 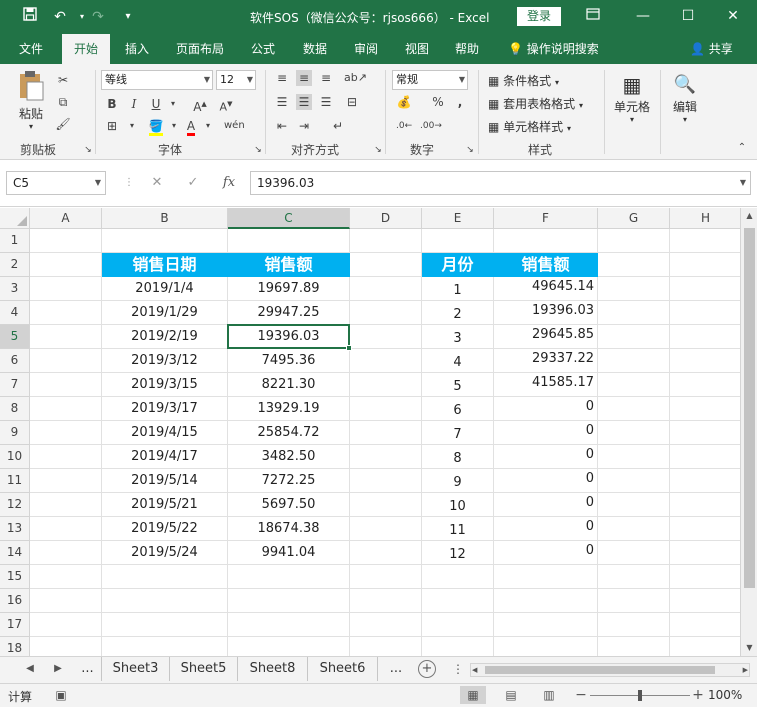 What do you see at coordinates (427, 669) in the screenshot?
I see `add-sheet-icon: +` at bounding box center [427, 669].